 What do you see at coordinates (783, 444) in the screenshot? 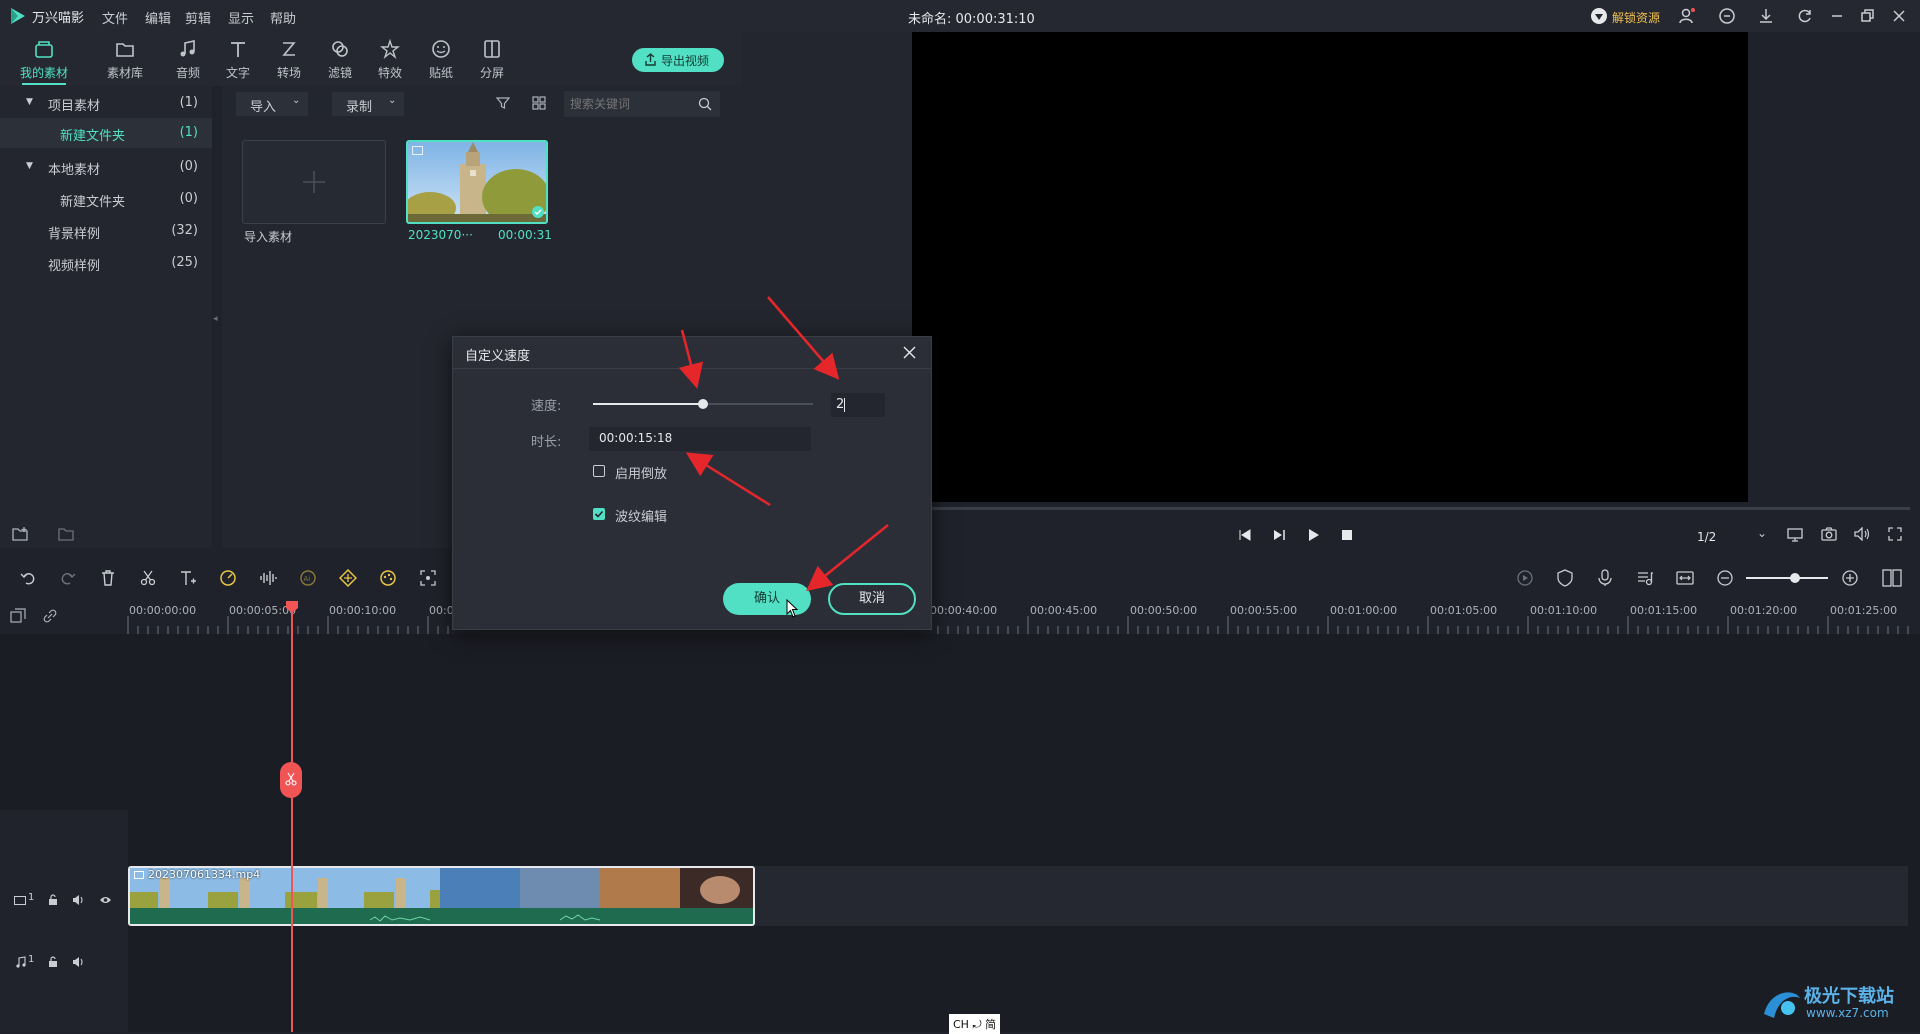
I see `annotation-arrows` at bounding box center [783, 444].